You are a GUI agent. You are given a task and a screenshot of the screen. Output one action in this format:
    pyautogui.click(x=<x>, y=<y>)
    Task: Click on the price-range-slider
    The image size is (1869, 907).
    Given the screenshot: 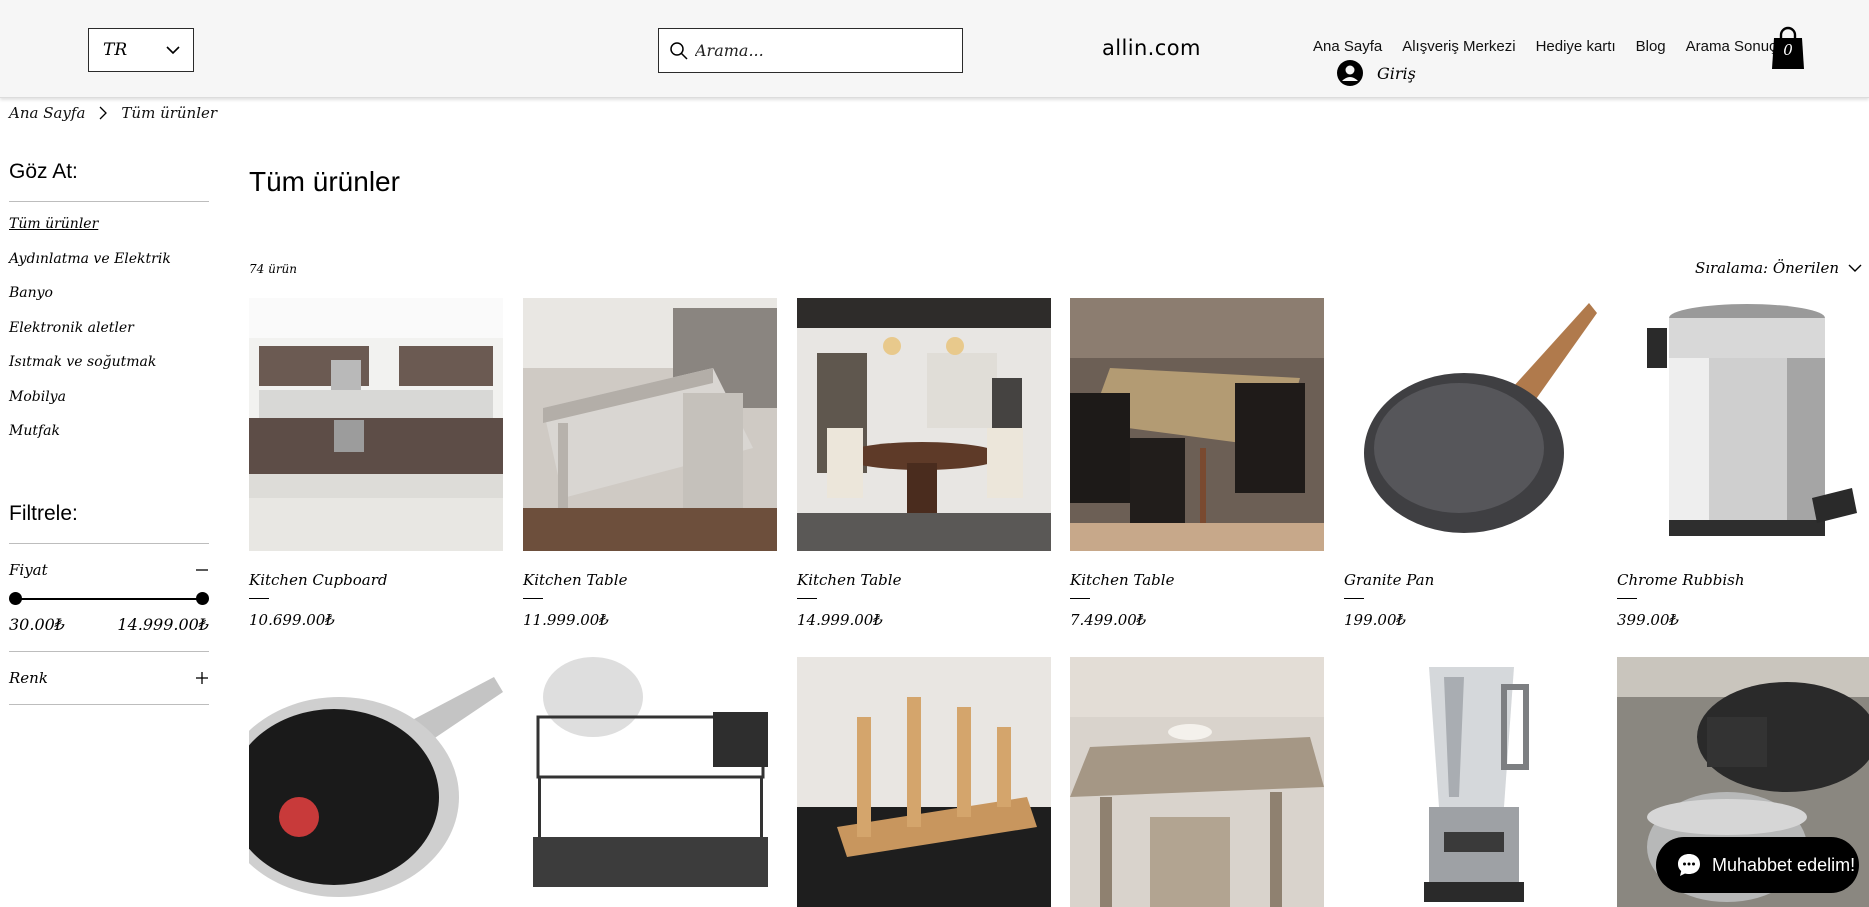 What is the action you would take?
    pyautogui.click(x=109, y=599)
    